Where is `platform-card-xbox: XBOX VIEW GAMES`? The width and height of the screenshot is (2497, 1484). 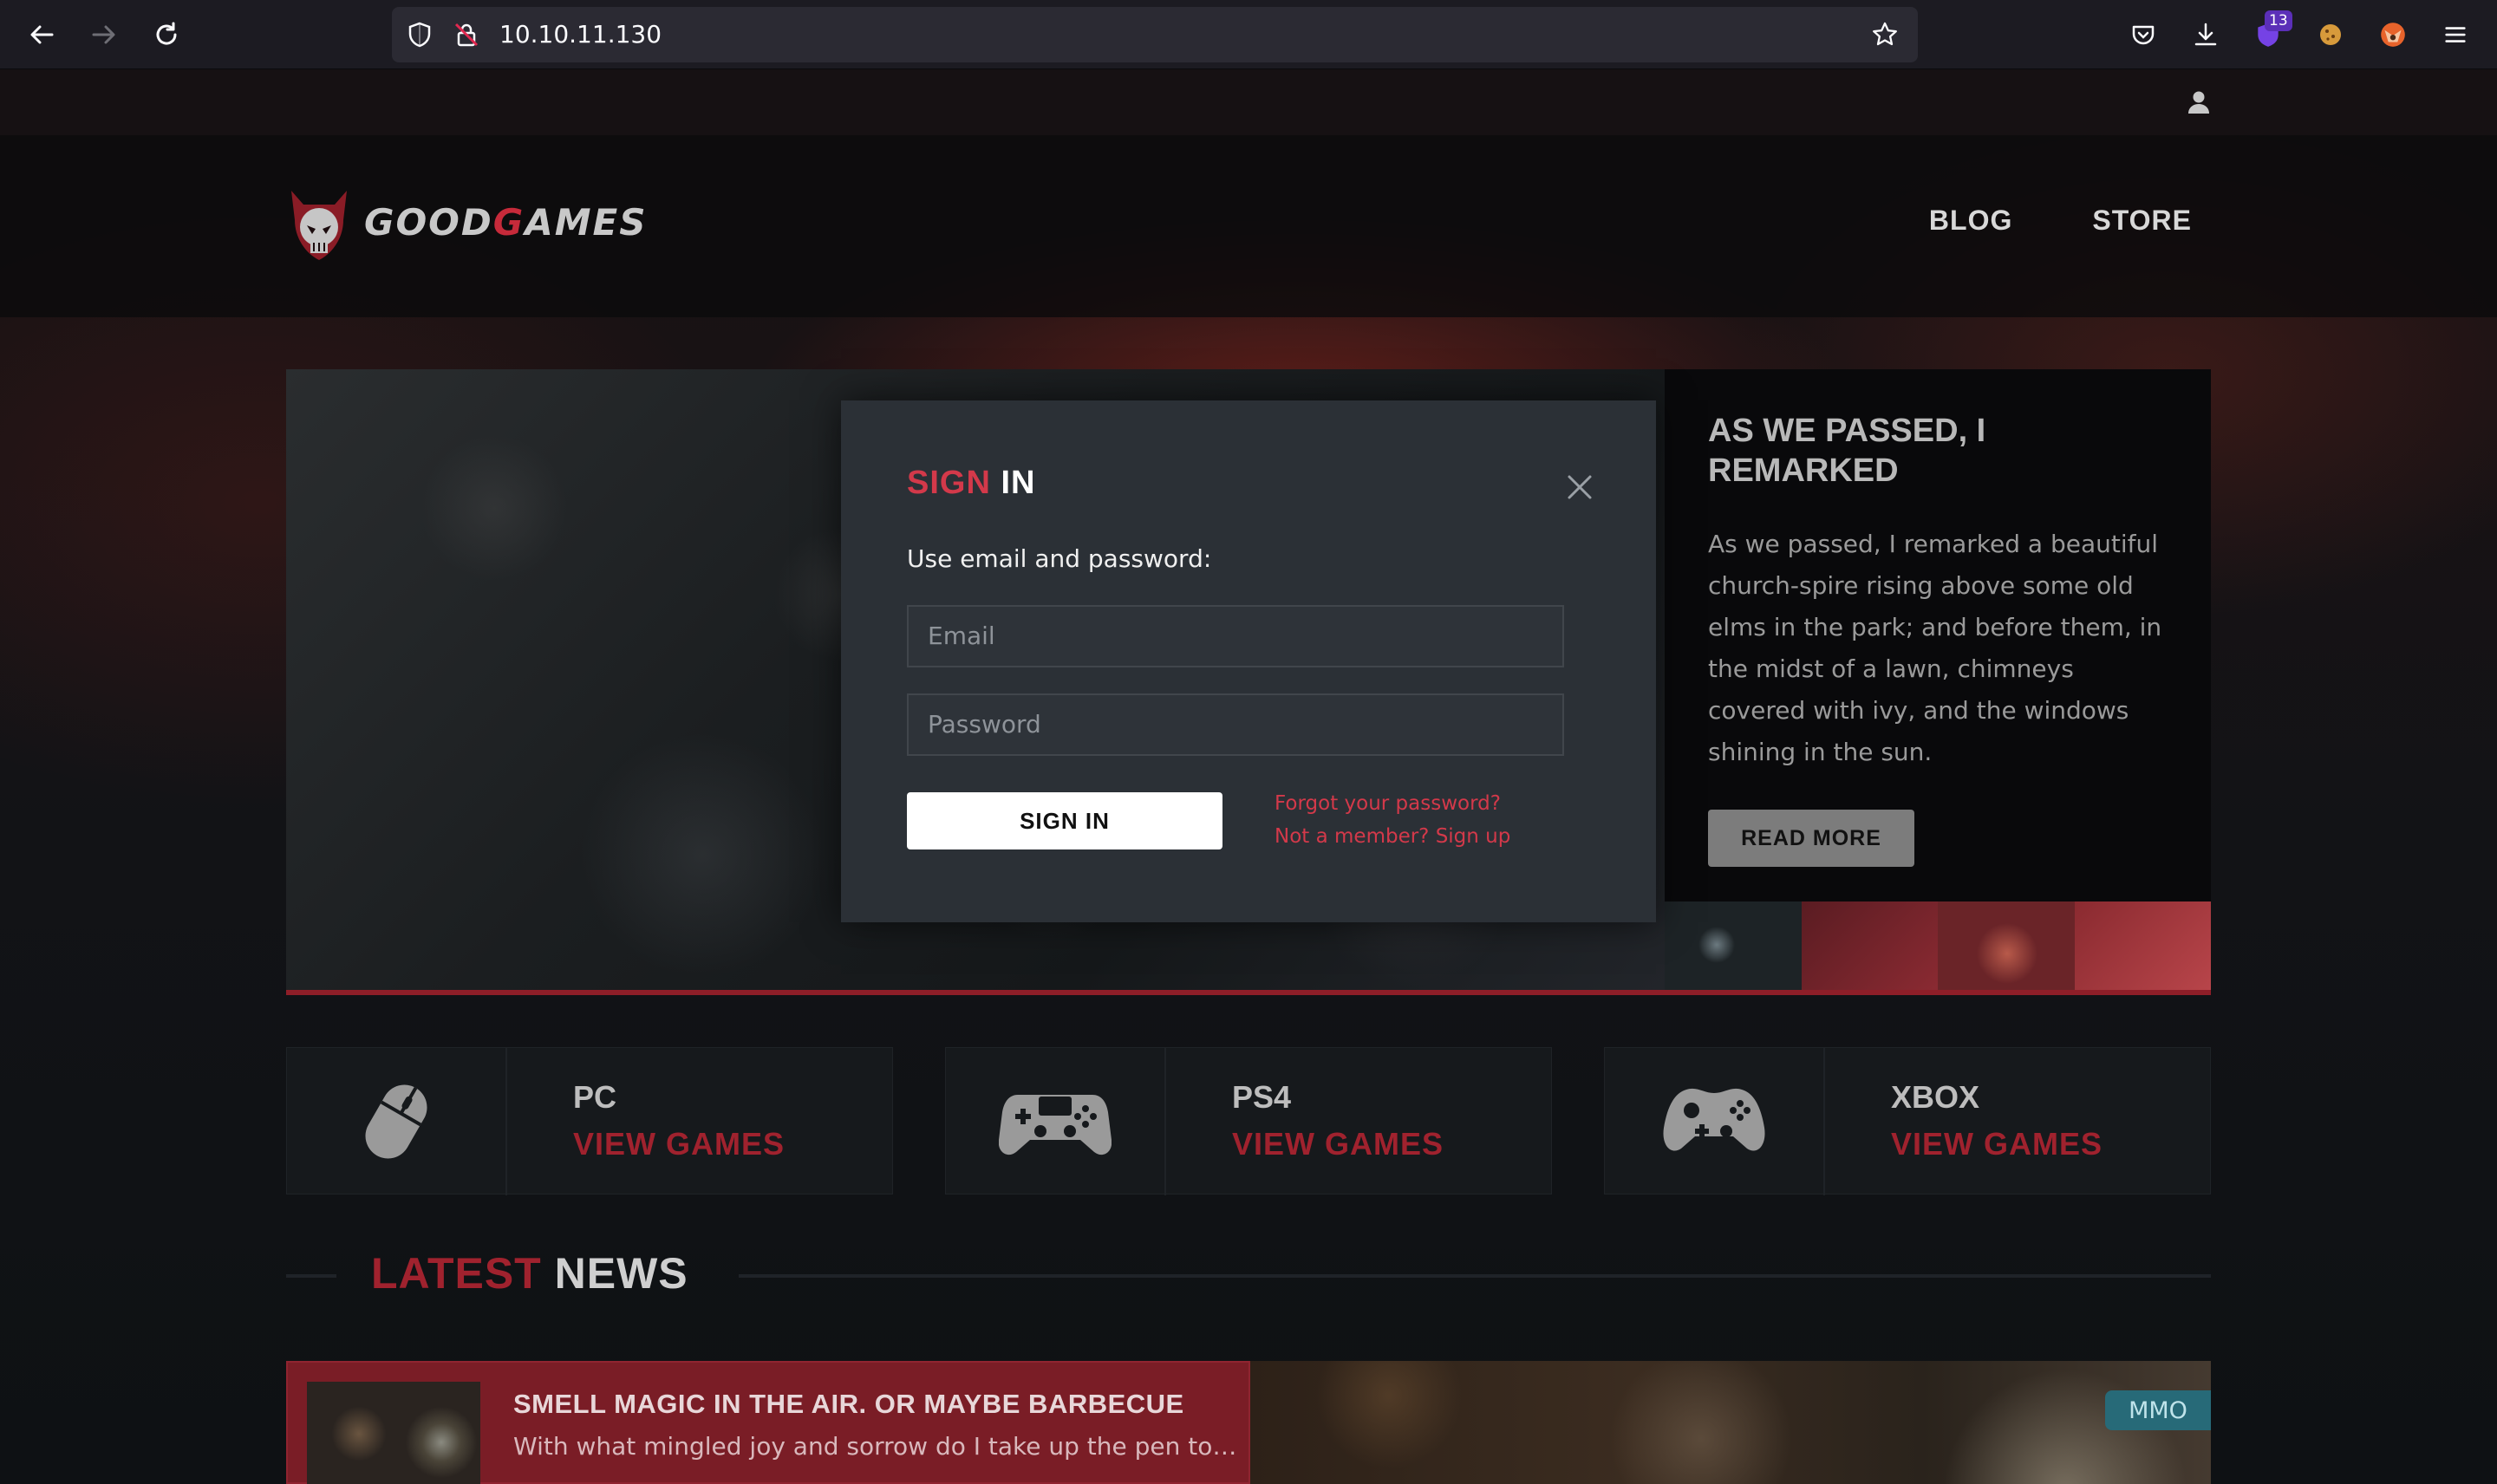
platform-card-xbox: XBOX VIEW GAMES is located at coordinates (1908, 1121).